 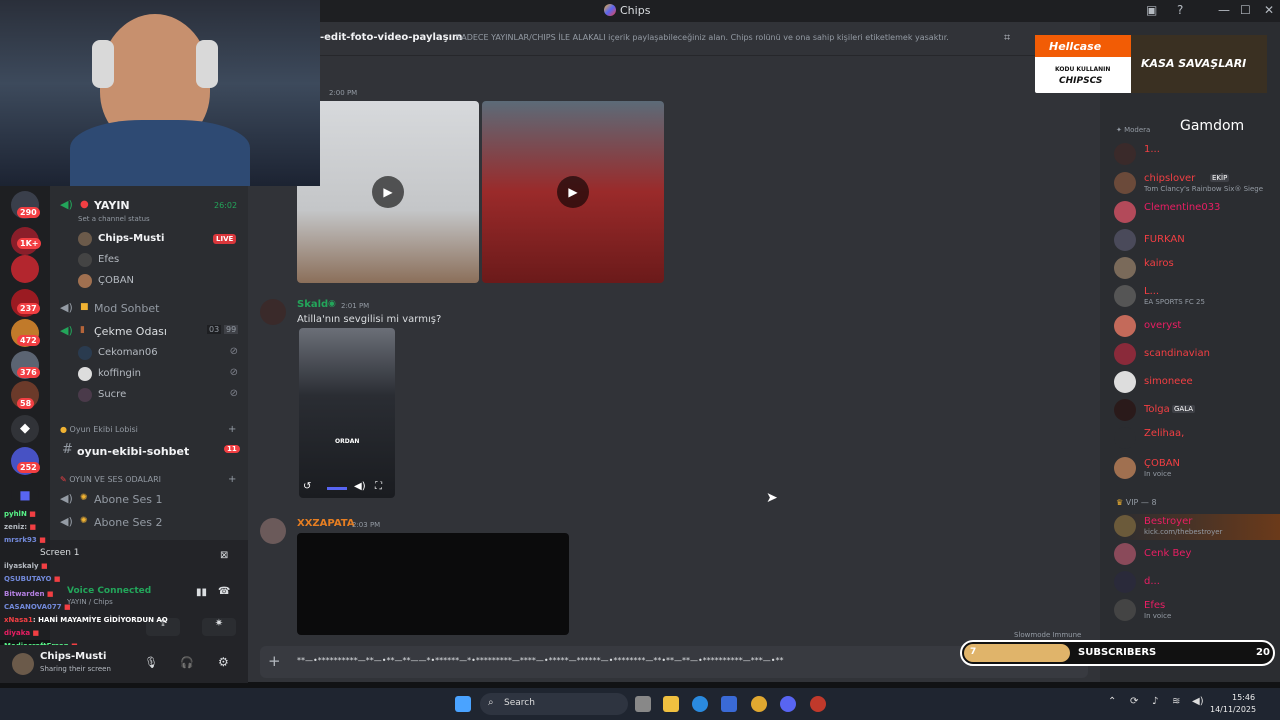 I want to click on voice-user-name: Chips-Musti, so click(x=131, y=238).